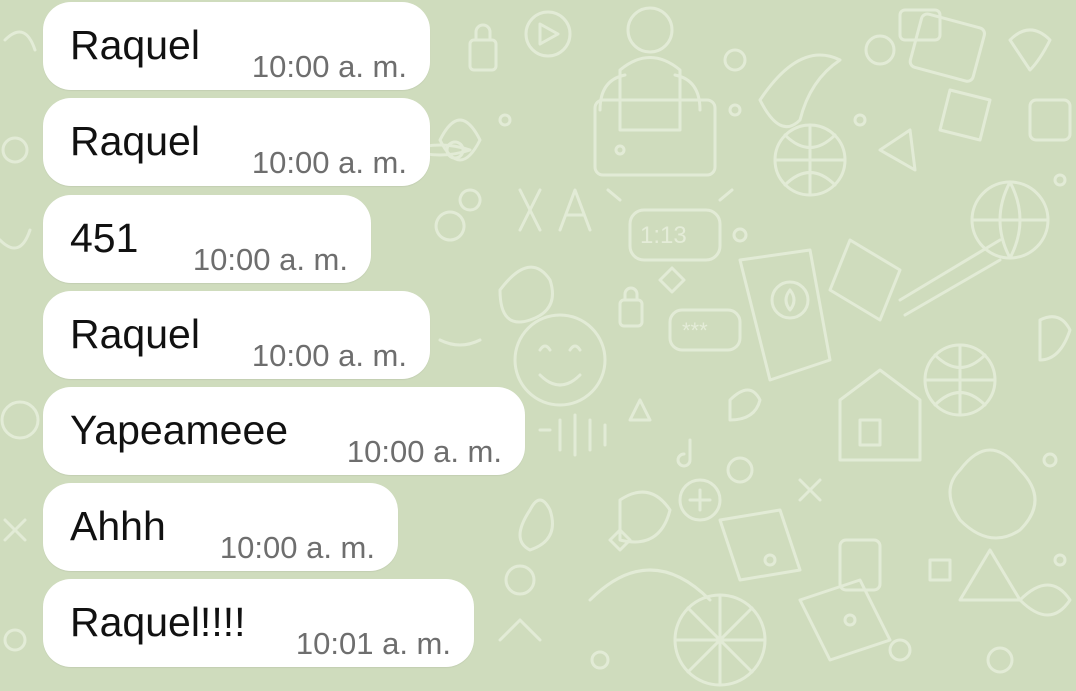 This screenshot has width=1076, height=691. I want to click on message-text: Ahhh, so click(118, 526).